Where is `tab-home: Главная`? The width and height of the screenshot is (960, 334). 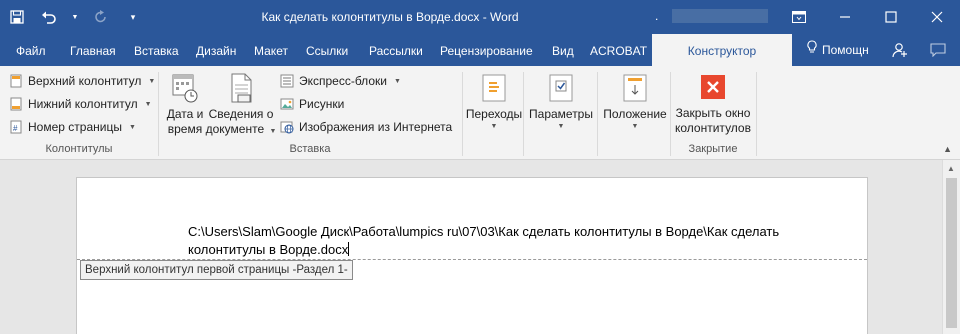
tab-home: Главная is located at coordinates (93, 50).